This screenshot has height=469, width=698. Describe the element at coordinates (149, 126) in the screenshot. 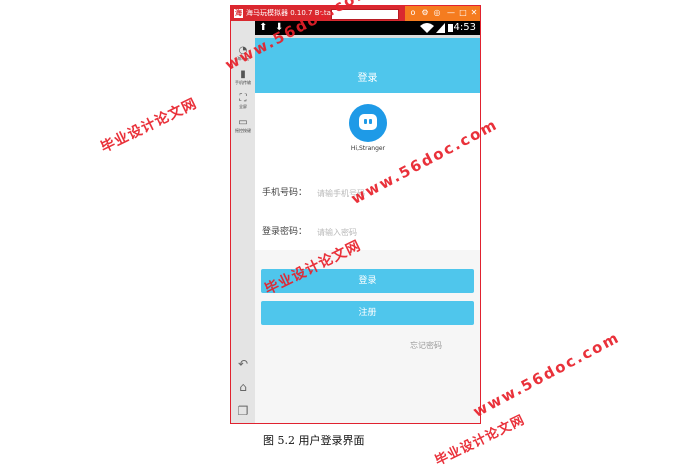

I see `watermark-school: 毕业设计论文网` at that location.